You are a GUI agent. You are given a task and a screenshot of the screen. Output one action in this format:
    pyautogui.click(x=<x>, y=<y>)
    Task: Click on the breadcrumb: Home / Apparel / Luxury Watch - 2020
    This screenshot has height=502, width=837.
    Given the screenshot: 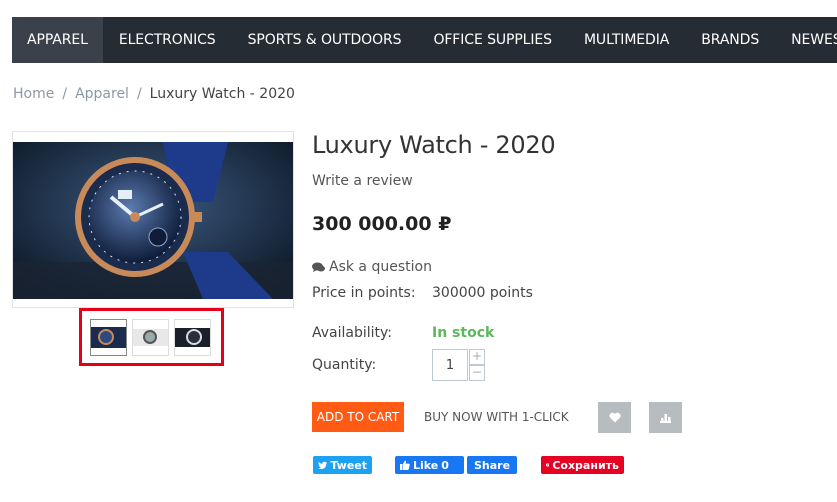 What is the action you would take?
    pyautogui.click(x=154, y=94)
    